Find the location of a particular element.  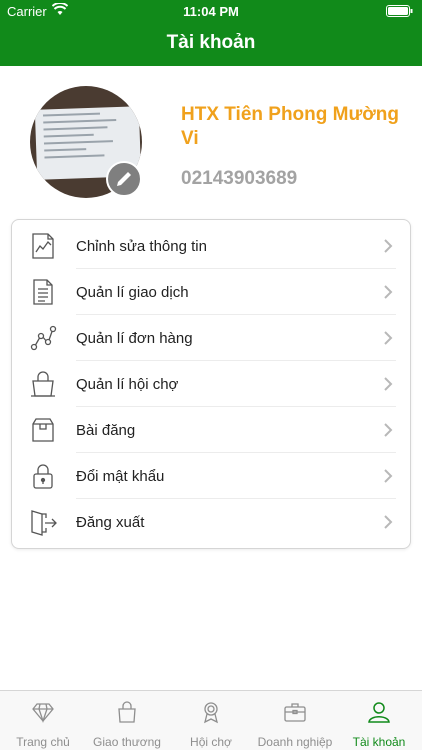

edit-avatar-button is located at coordinates (124, 179).